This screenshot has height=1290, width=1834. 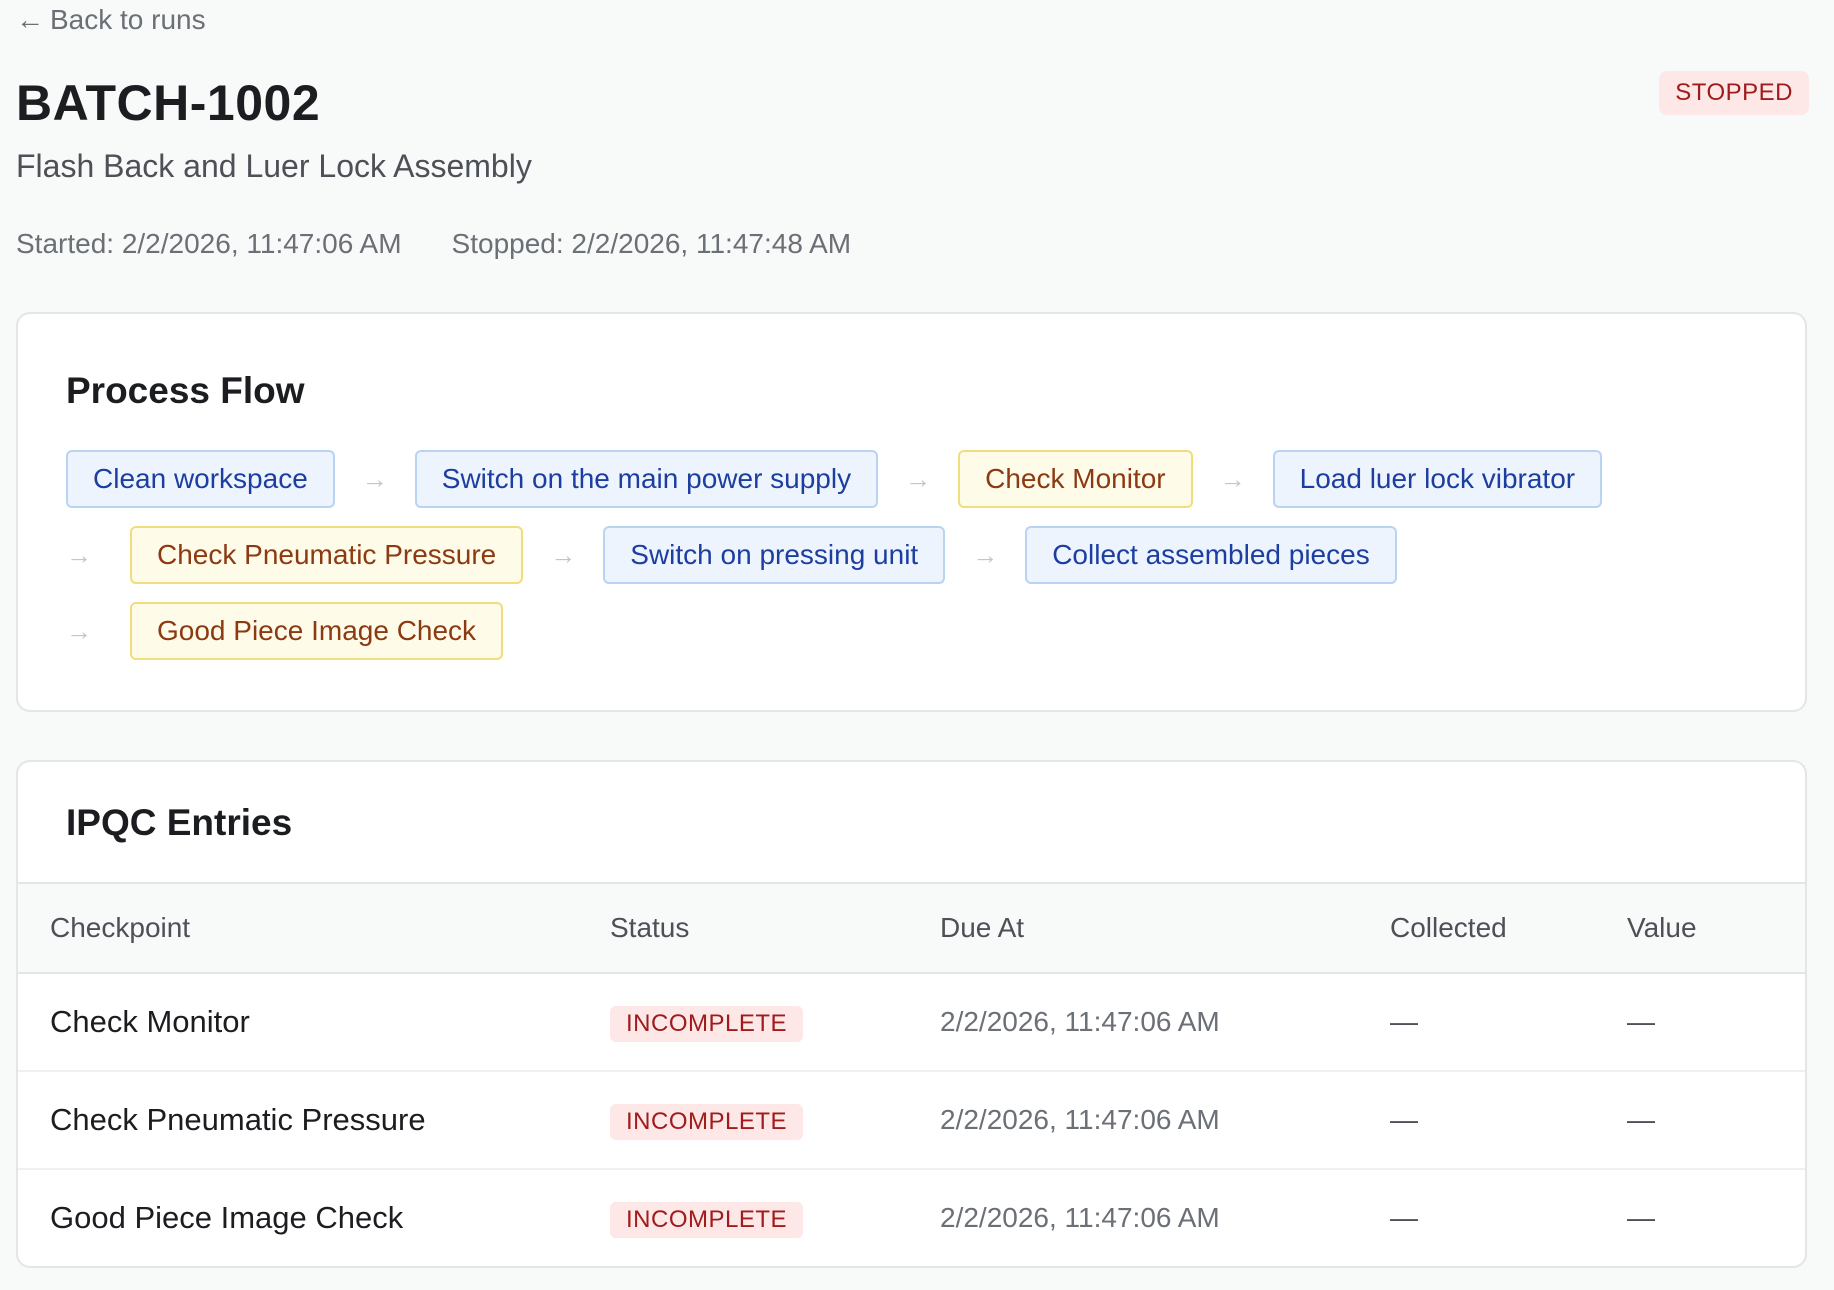 What do you see at coordinates (209, 243) in the screenshot?
I see `started-time: Started: 2/2/2026, 11:47:06 AM` at bounding box center [209, 243].